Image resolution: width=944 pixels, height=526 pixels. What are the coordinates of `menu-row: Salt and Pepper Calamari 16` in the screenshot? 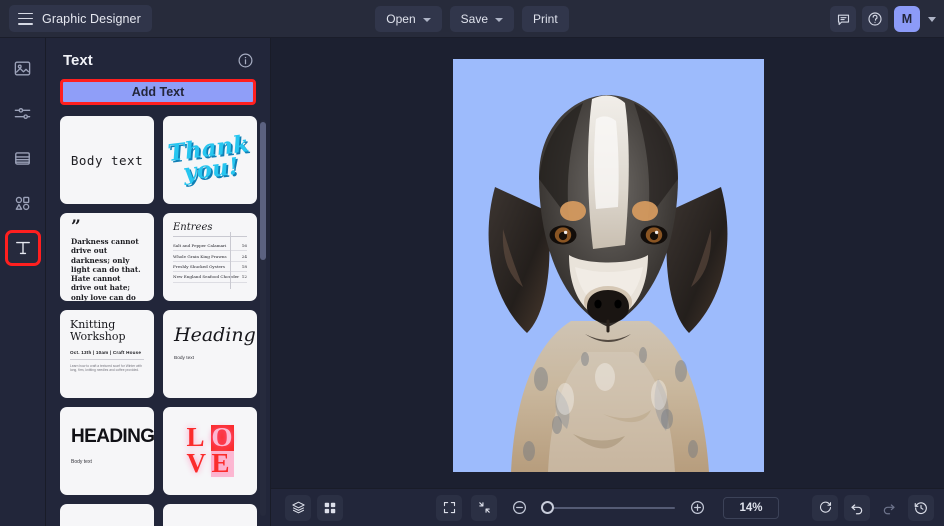 It's located at (210, 246).